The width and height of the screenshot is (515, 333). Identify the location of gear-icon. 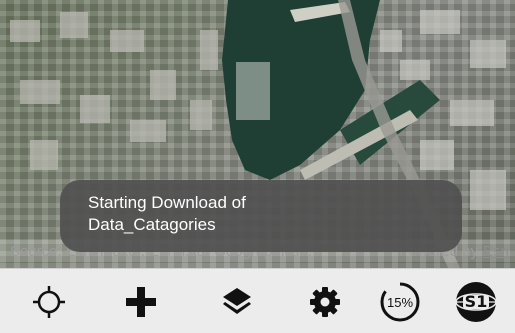
(325, 302).